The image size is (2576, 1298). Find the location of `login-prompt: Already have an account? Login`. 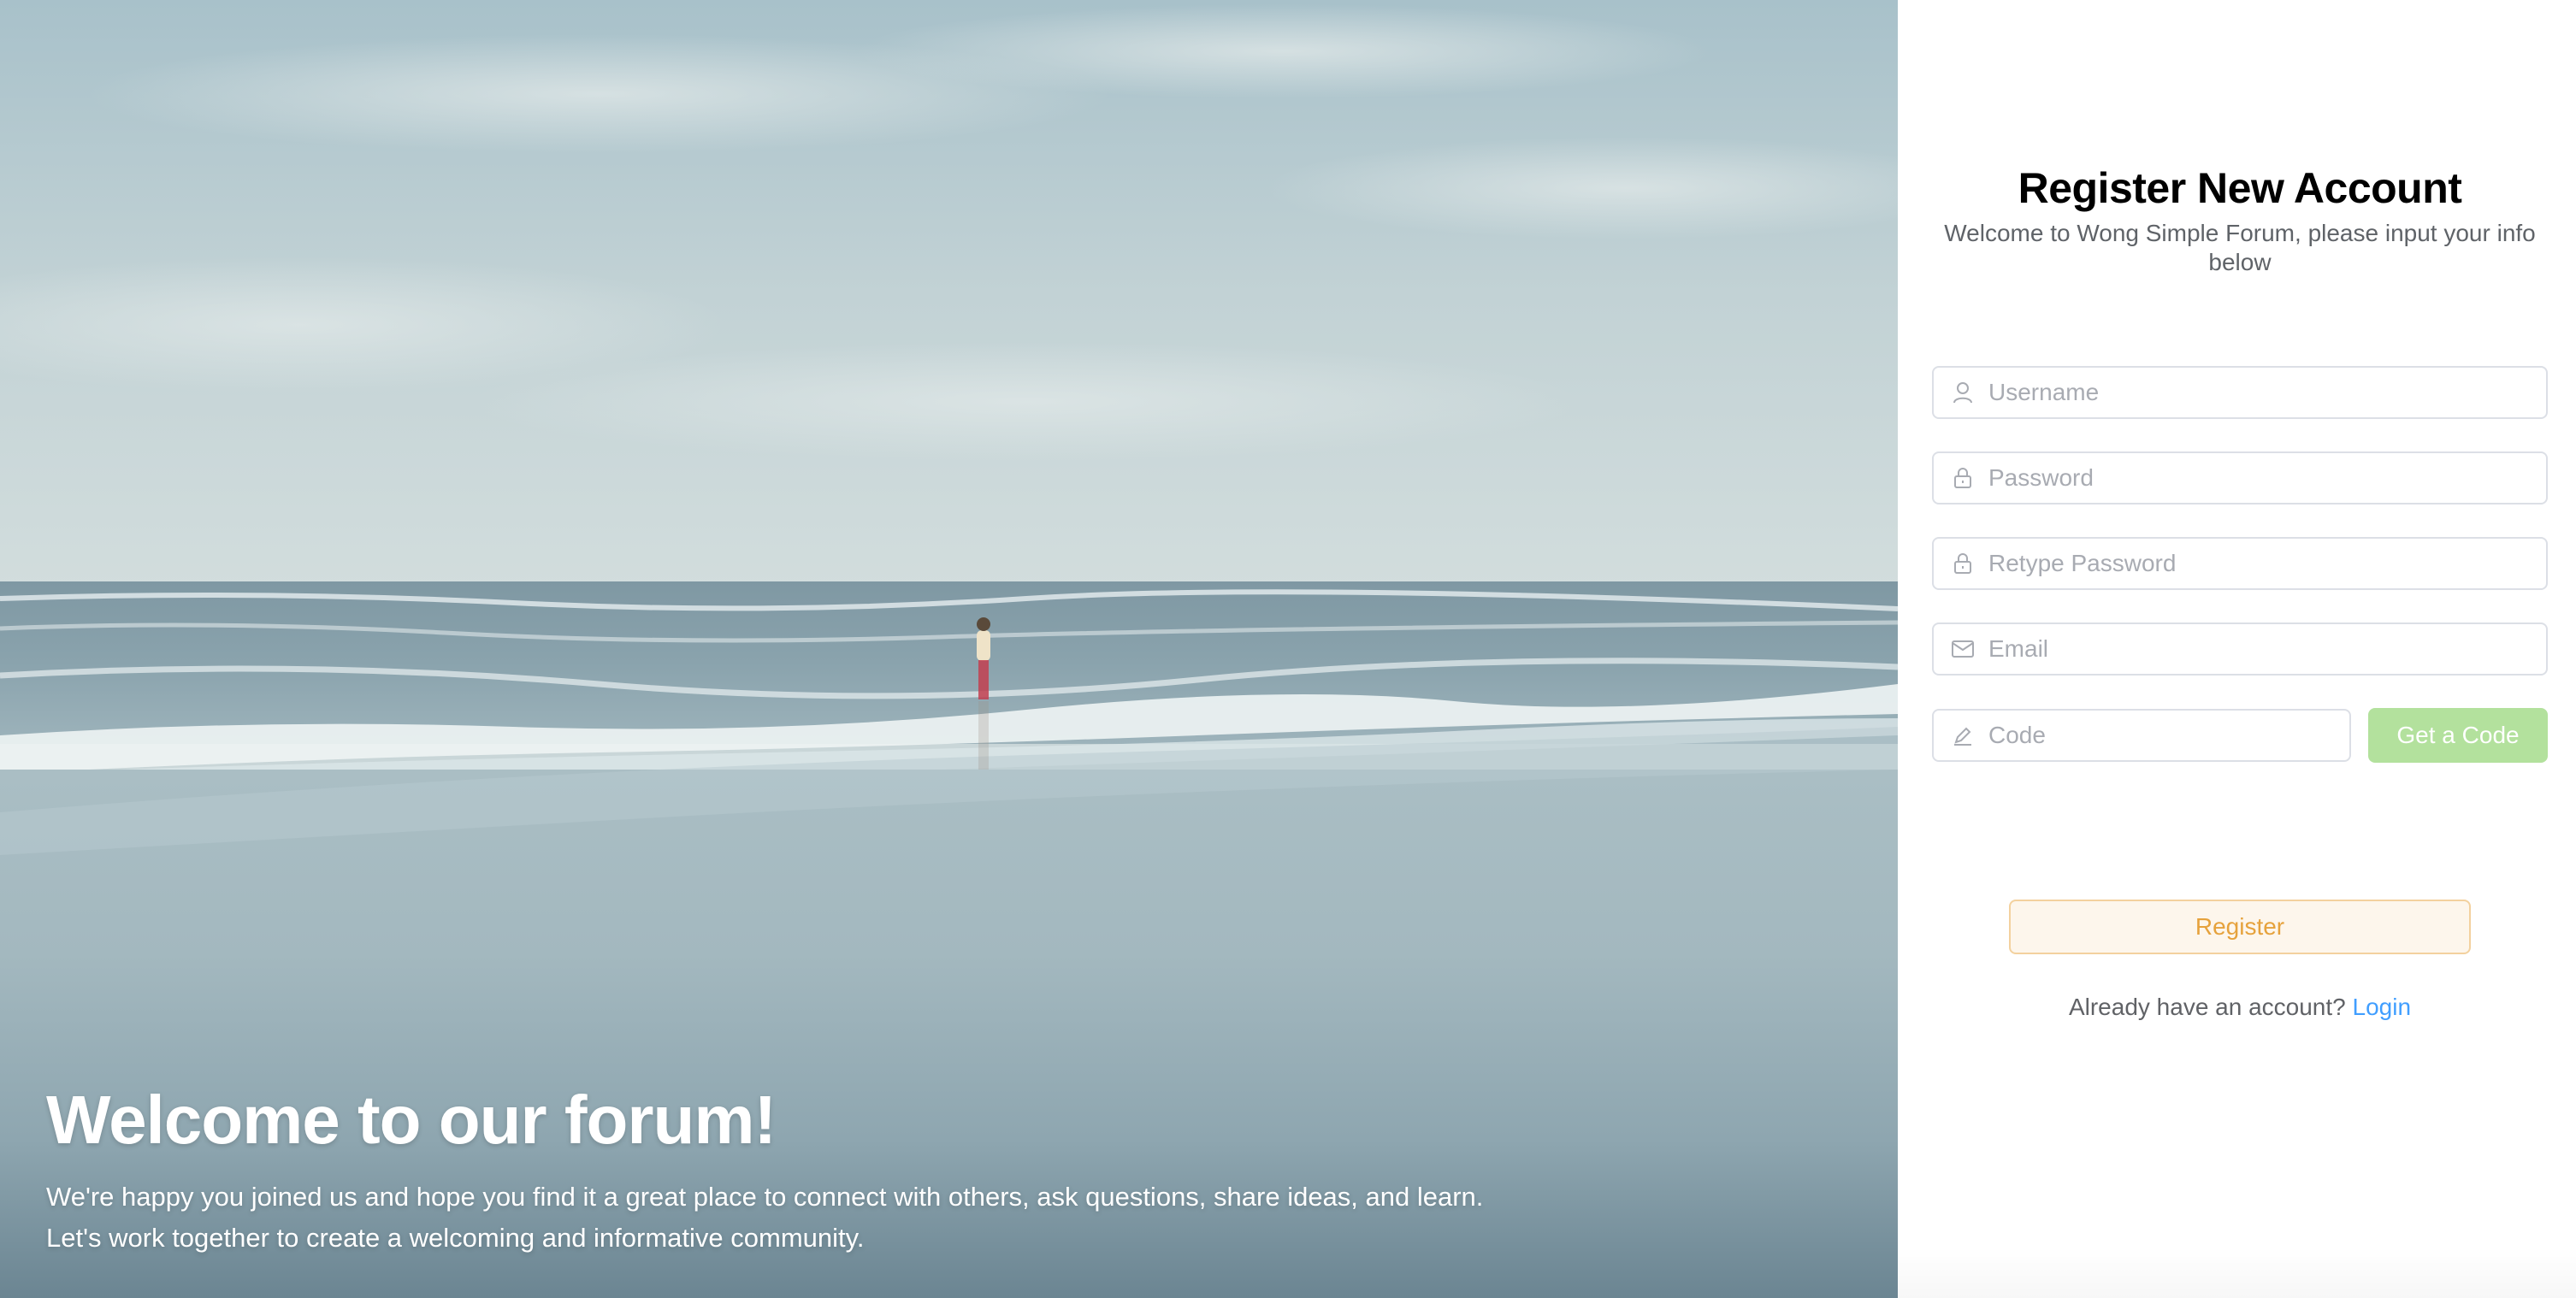

login-prompt: Already have an account? Login is located at coordinates (2240, 1007).